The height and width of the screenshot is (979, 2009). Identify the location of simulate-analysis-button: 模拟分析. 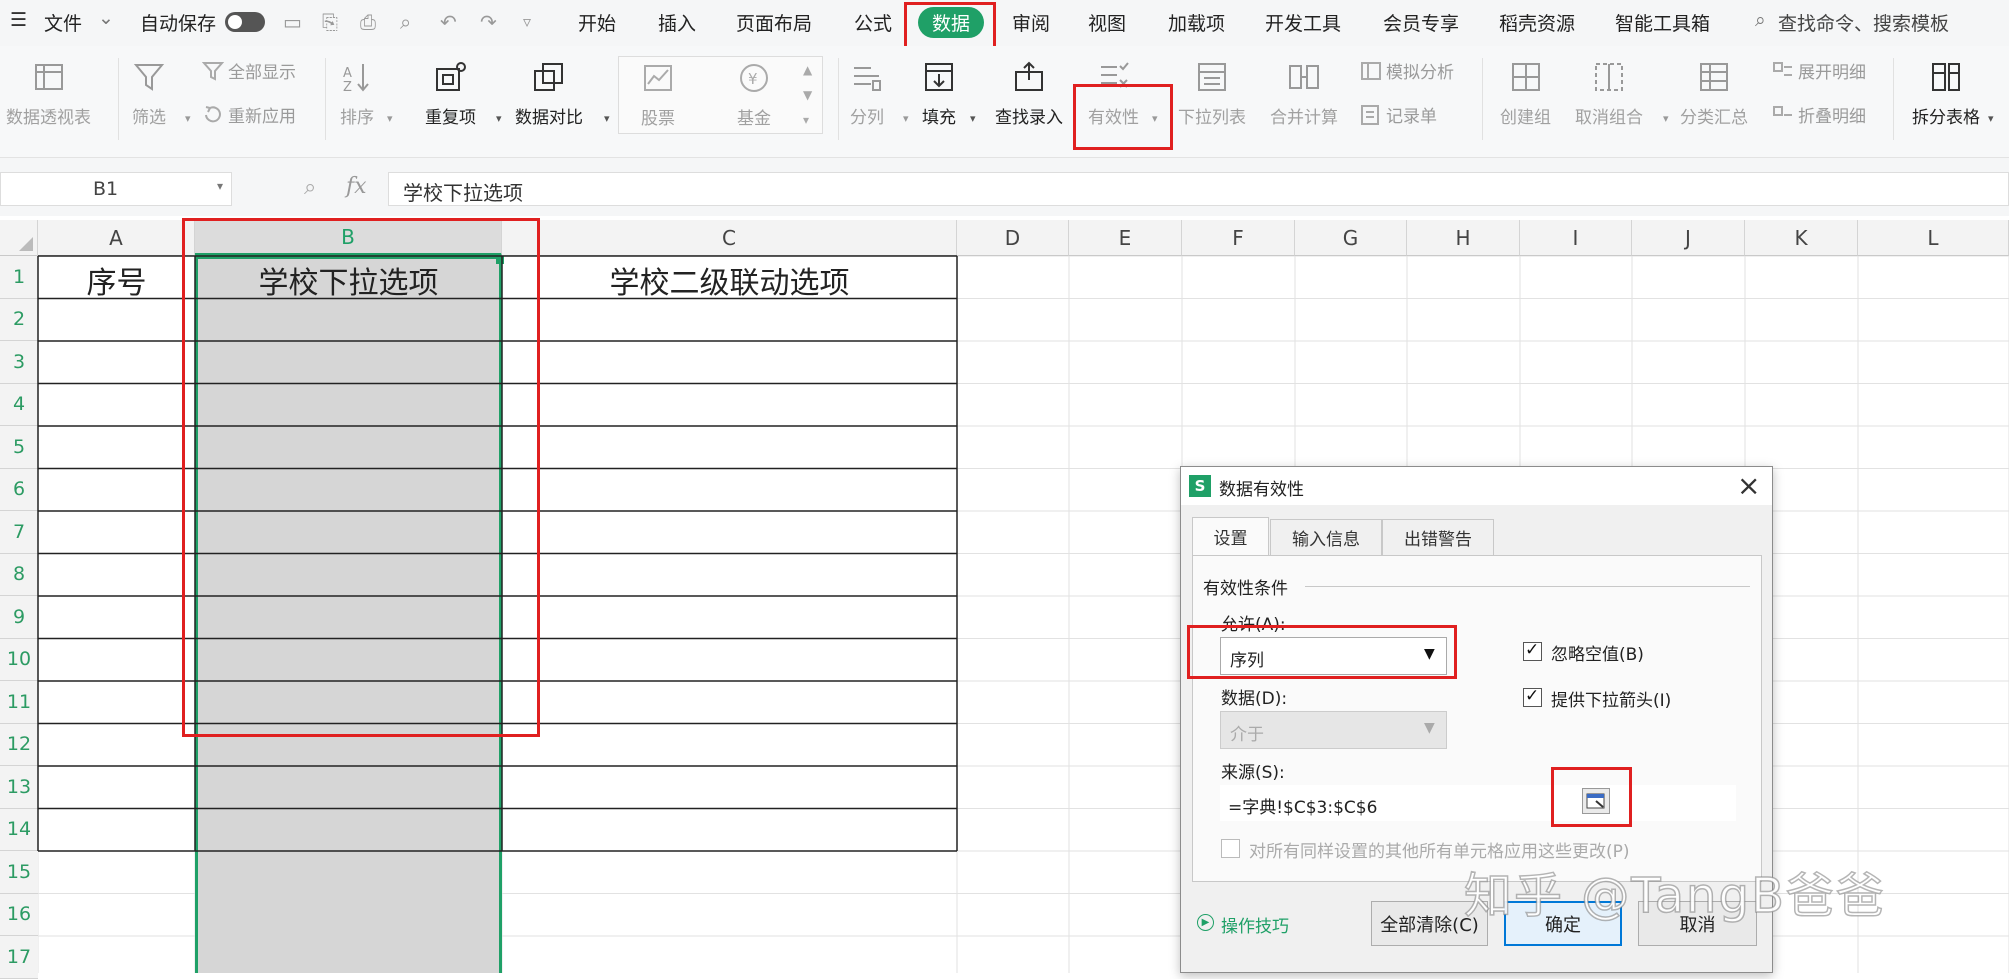
(1407, 70).